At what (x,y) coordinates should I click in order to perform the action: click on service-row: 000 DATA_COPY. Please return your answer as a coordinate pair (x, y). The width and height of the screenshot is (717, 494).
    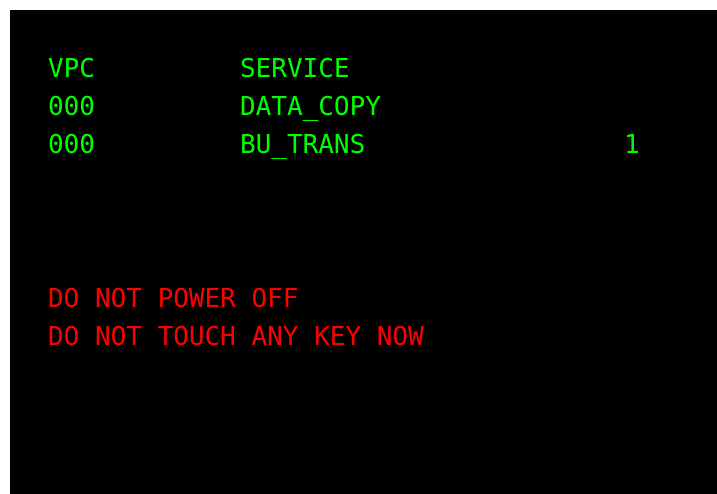
    Looking at the image, I should click on (214, 107).